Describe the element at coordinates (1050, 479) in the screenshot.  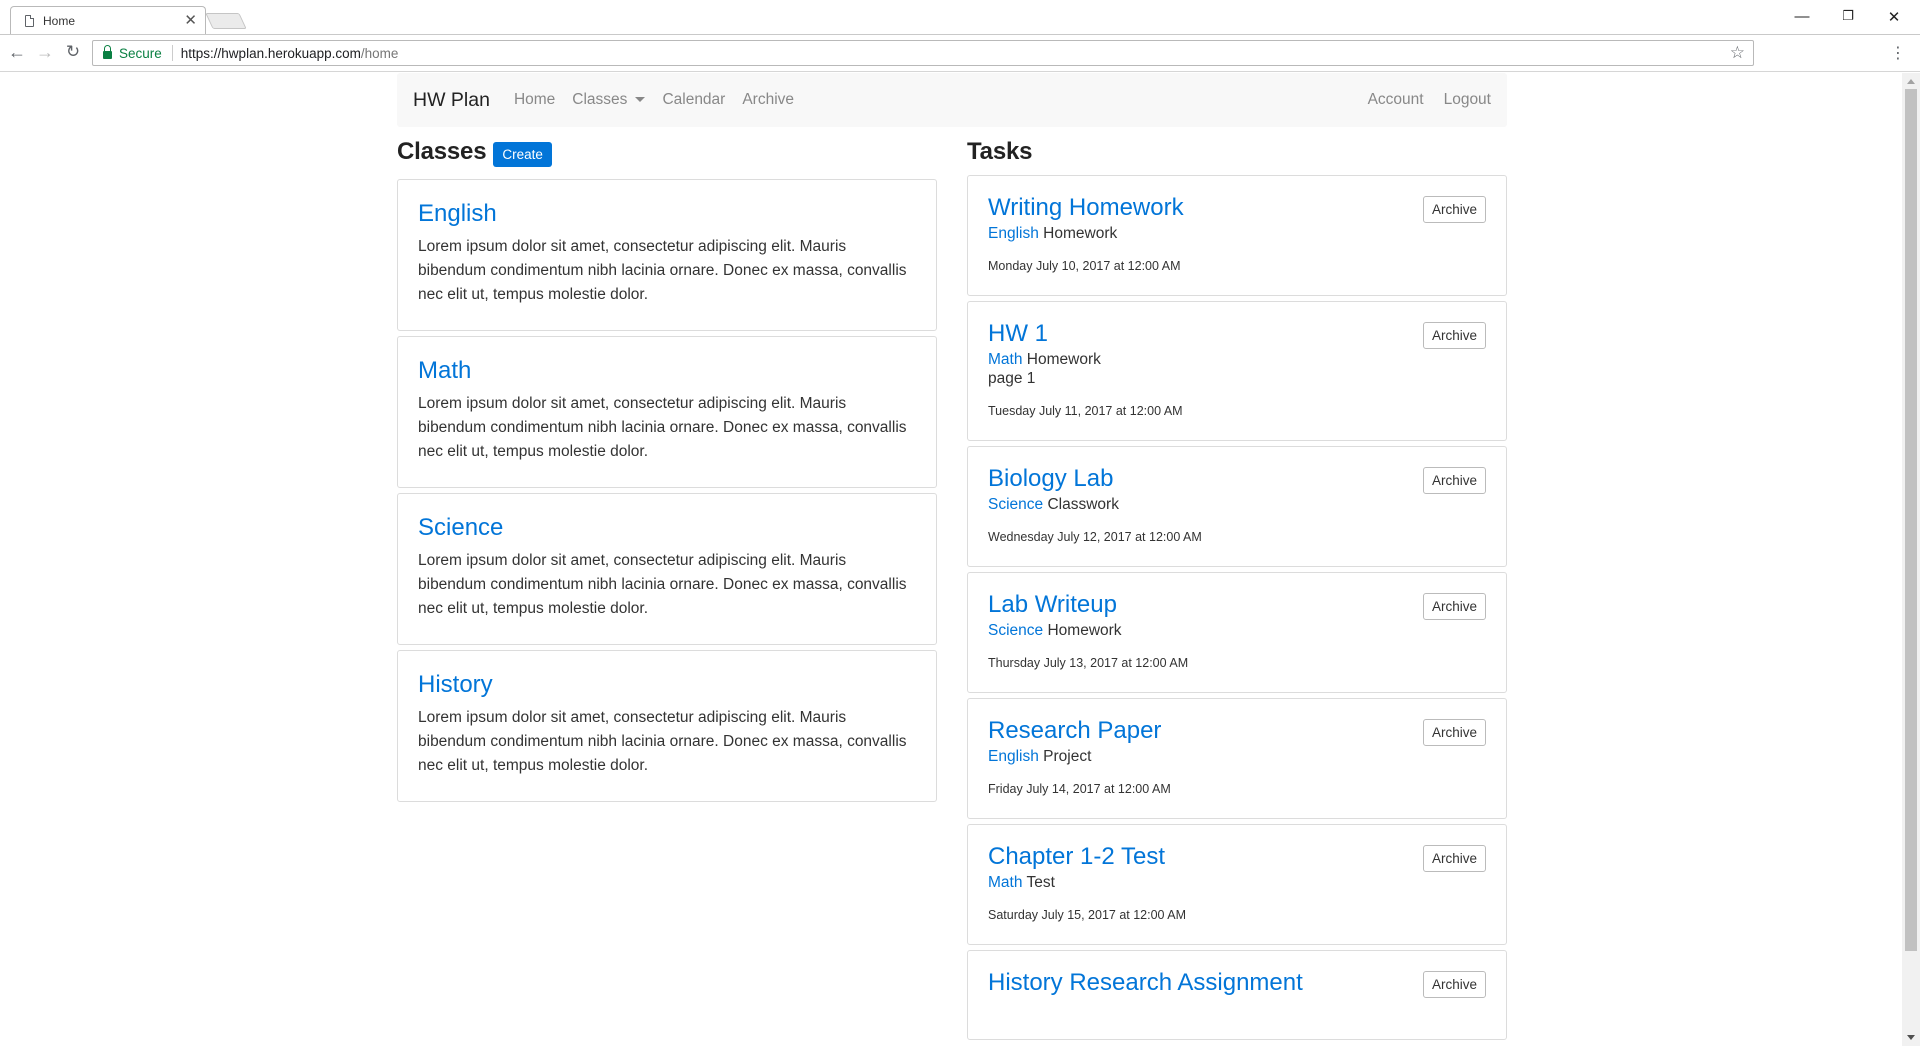
I see `task-title-link: Biology Lab` at that location.